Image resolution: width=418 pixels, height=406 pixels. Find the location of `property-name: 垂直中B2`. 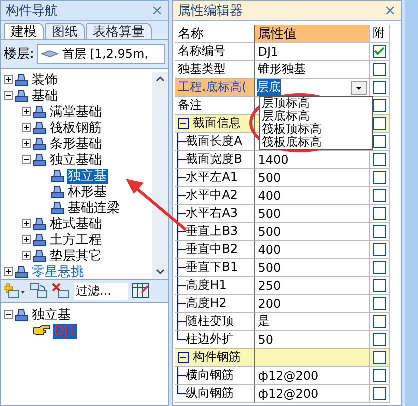

property-name: 垂直中B2 is located at coordinates (212, 249).